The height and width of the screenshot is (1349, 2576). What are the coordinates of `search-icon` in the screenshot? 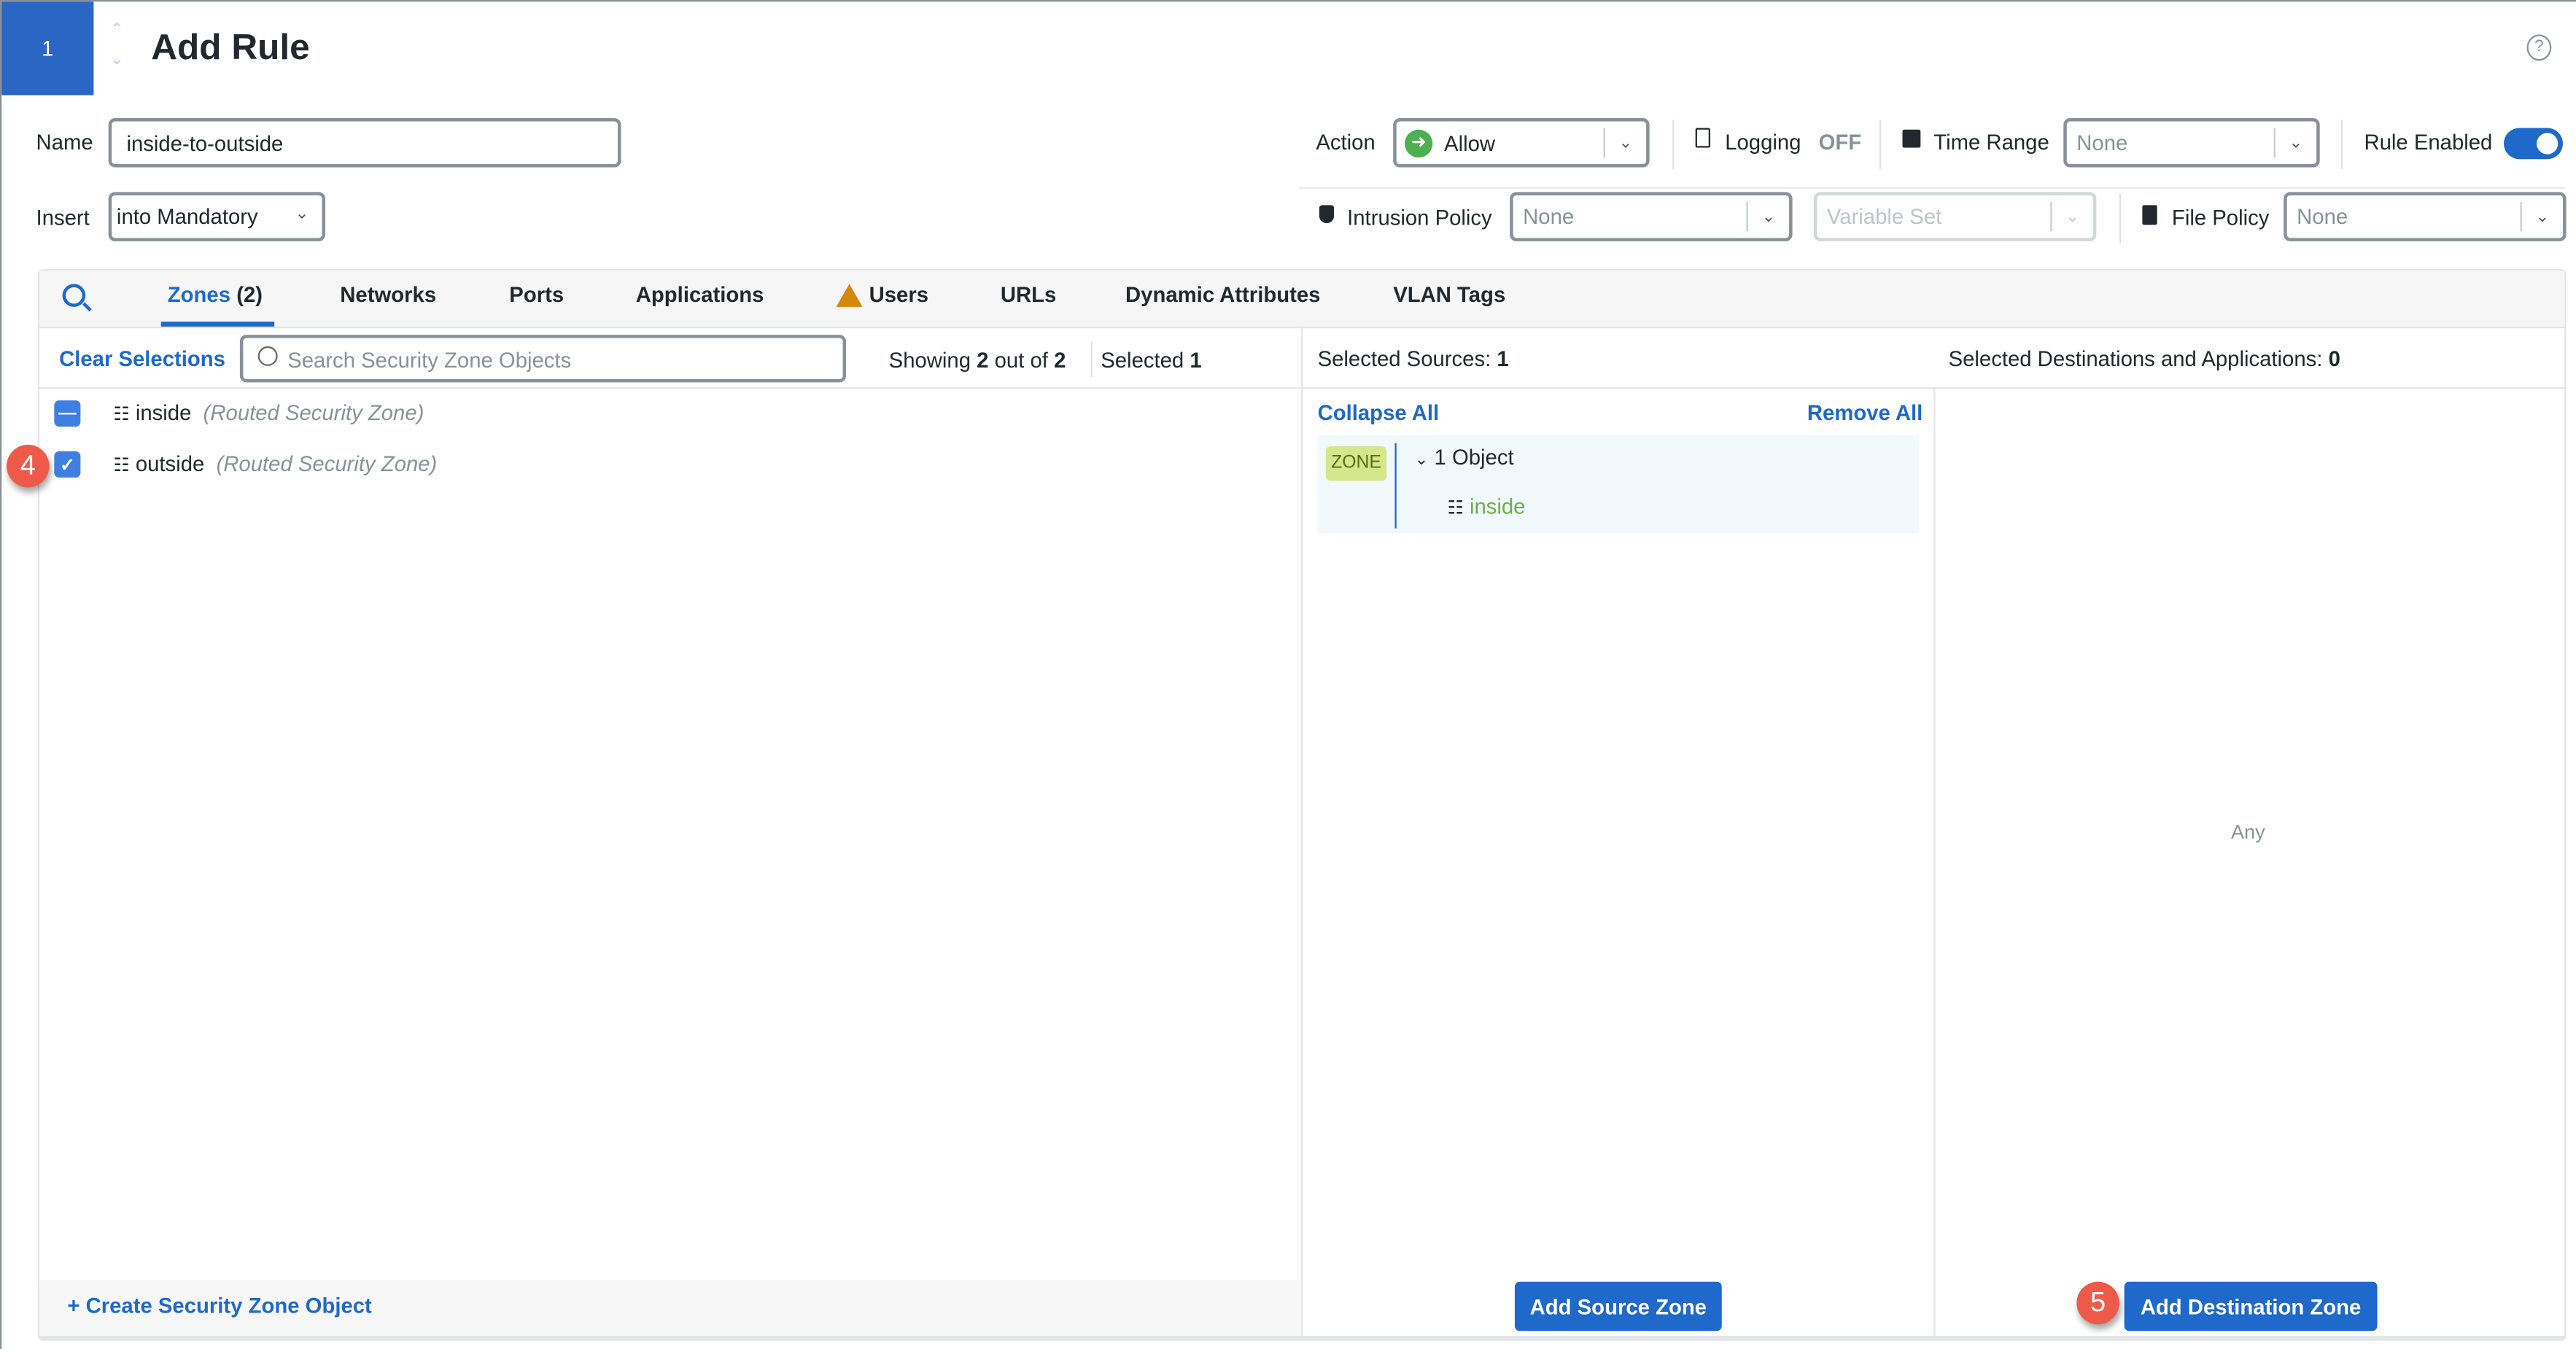 It's located at (268, 356).